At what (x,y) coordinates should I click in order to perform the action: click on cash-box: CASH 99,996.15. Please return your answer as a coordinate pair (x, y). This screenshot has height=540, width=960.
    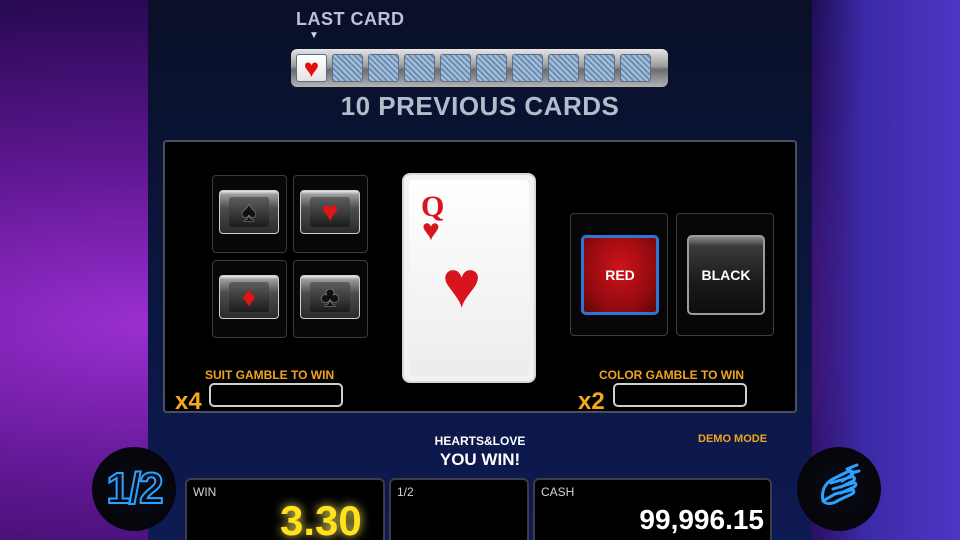
    Looking at the image, I should click on (652, 509).